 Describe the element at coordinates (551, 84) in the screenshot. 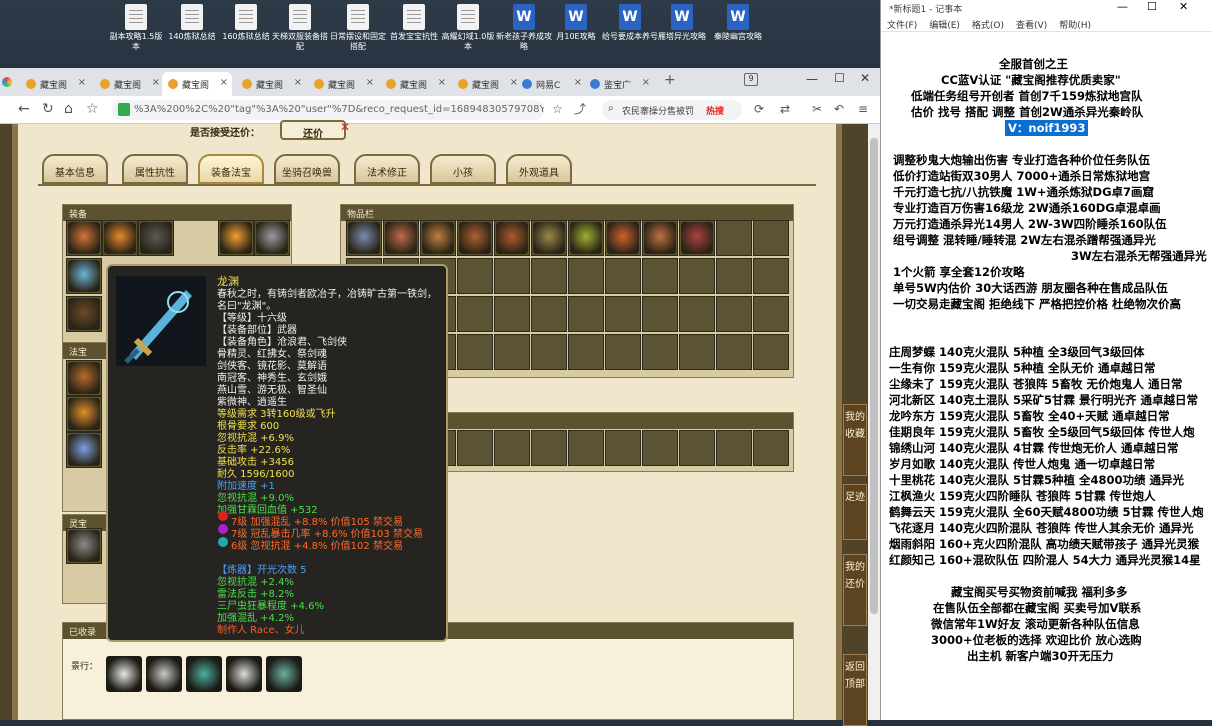

I see `browser-tab: 网易C ×` at that location.